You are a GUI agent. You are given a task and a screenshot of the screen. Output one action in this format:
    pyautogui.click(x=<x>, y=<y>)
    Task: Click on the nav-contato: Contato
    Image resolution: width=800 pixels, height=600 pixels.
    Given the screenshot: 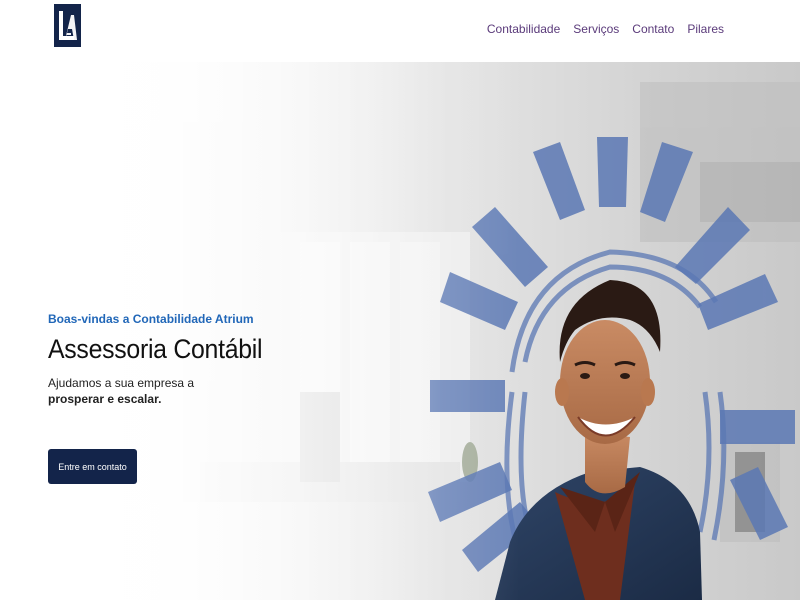 What is the action you would take?
    pyautogui.click(x=653, y=29)
    